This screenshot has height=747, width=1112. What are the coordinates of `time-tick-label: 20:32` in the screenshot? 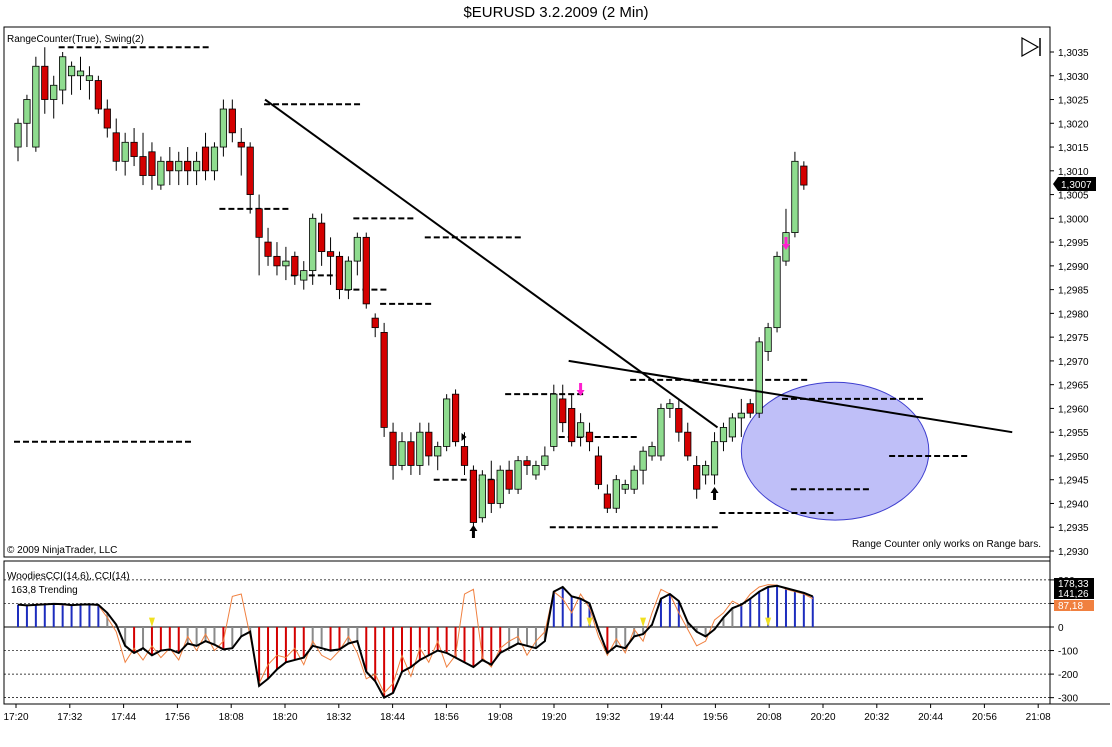 It's located at (876, 717).